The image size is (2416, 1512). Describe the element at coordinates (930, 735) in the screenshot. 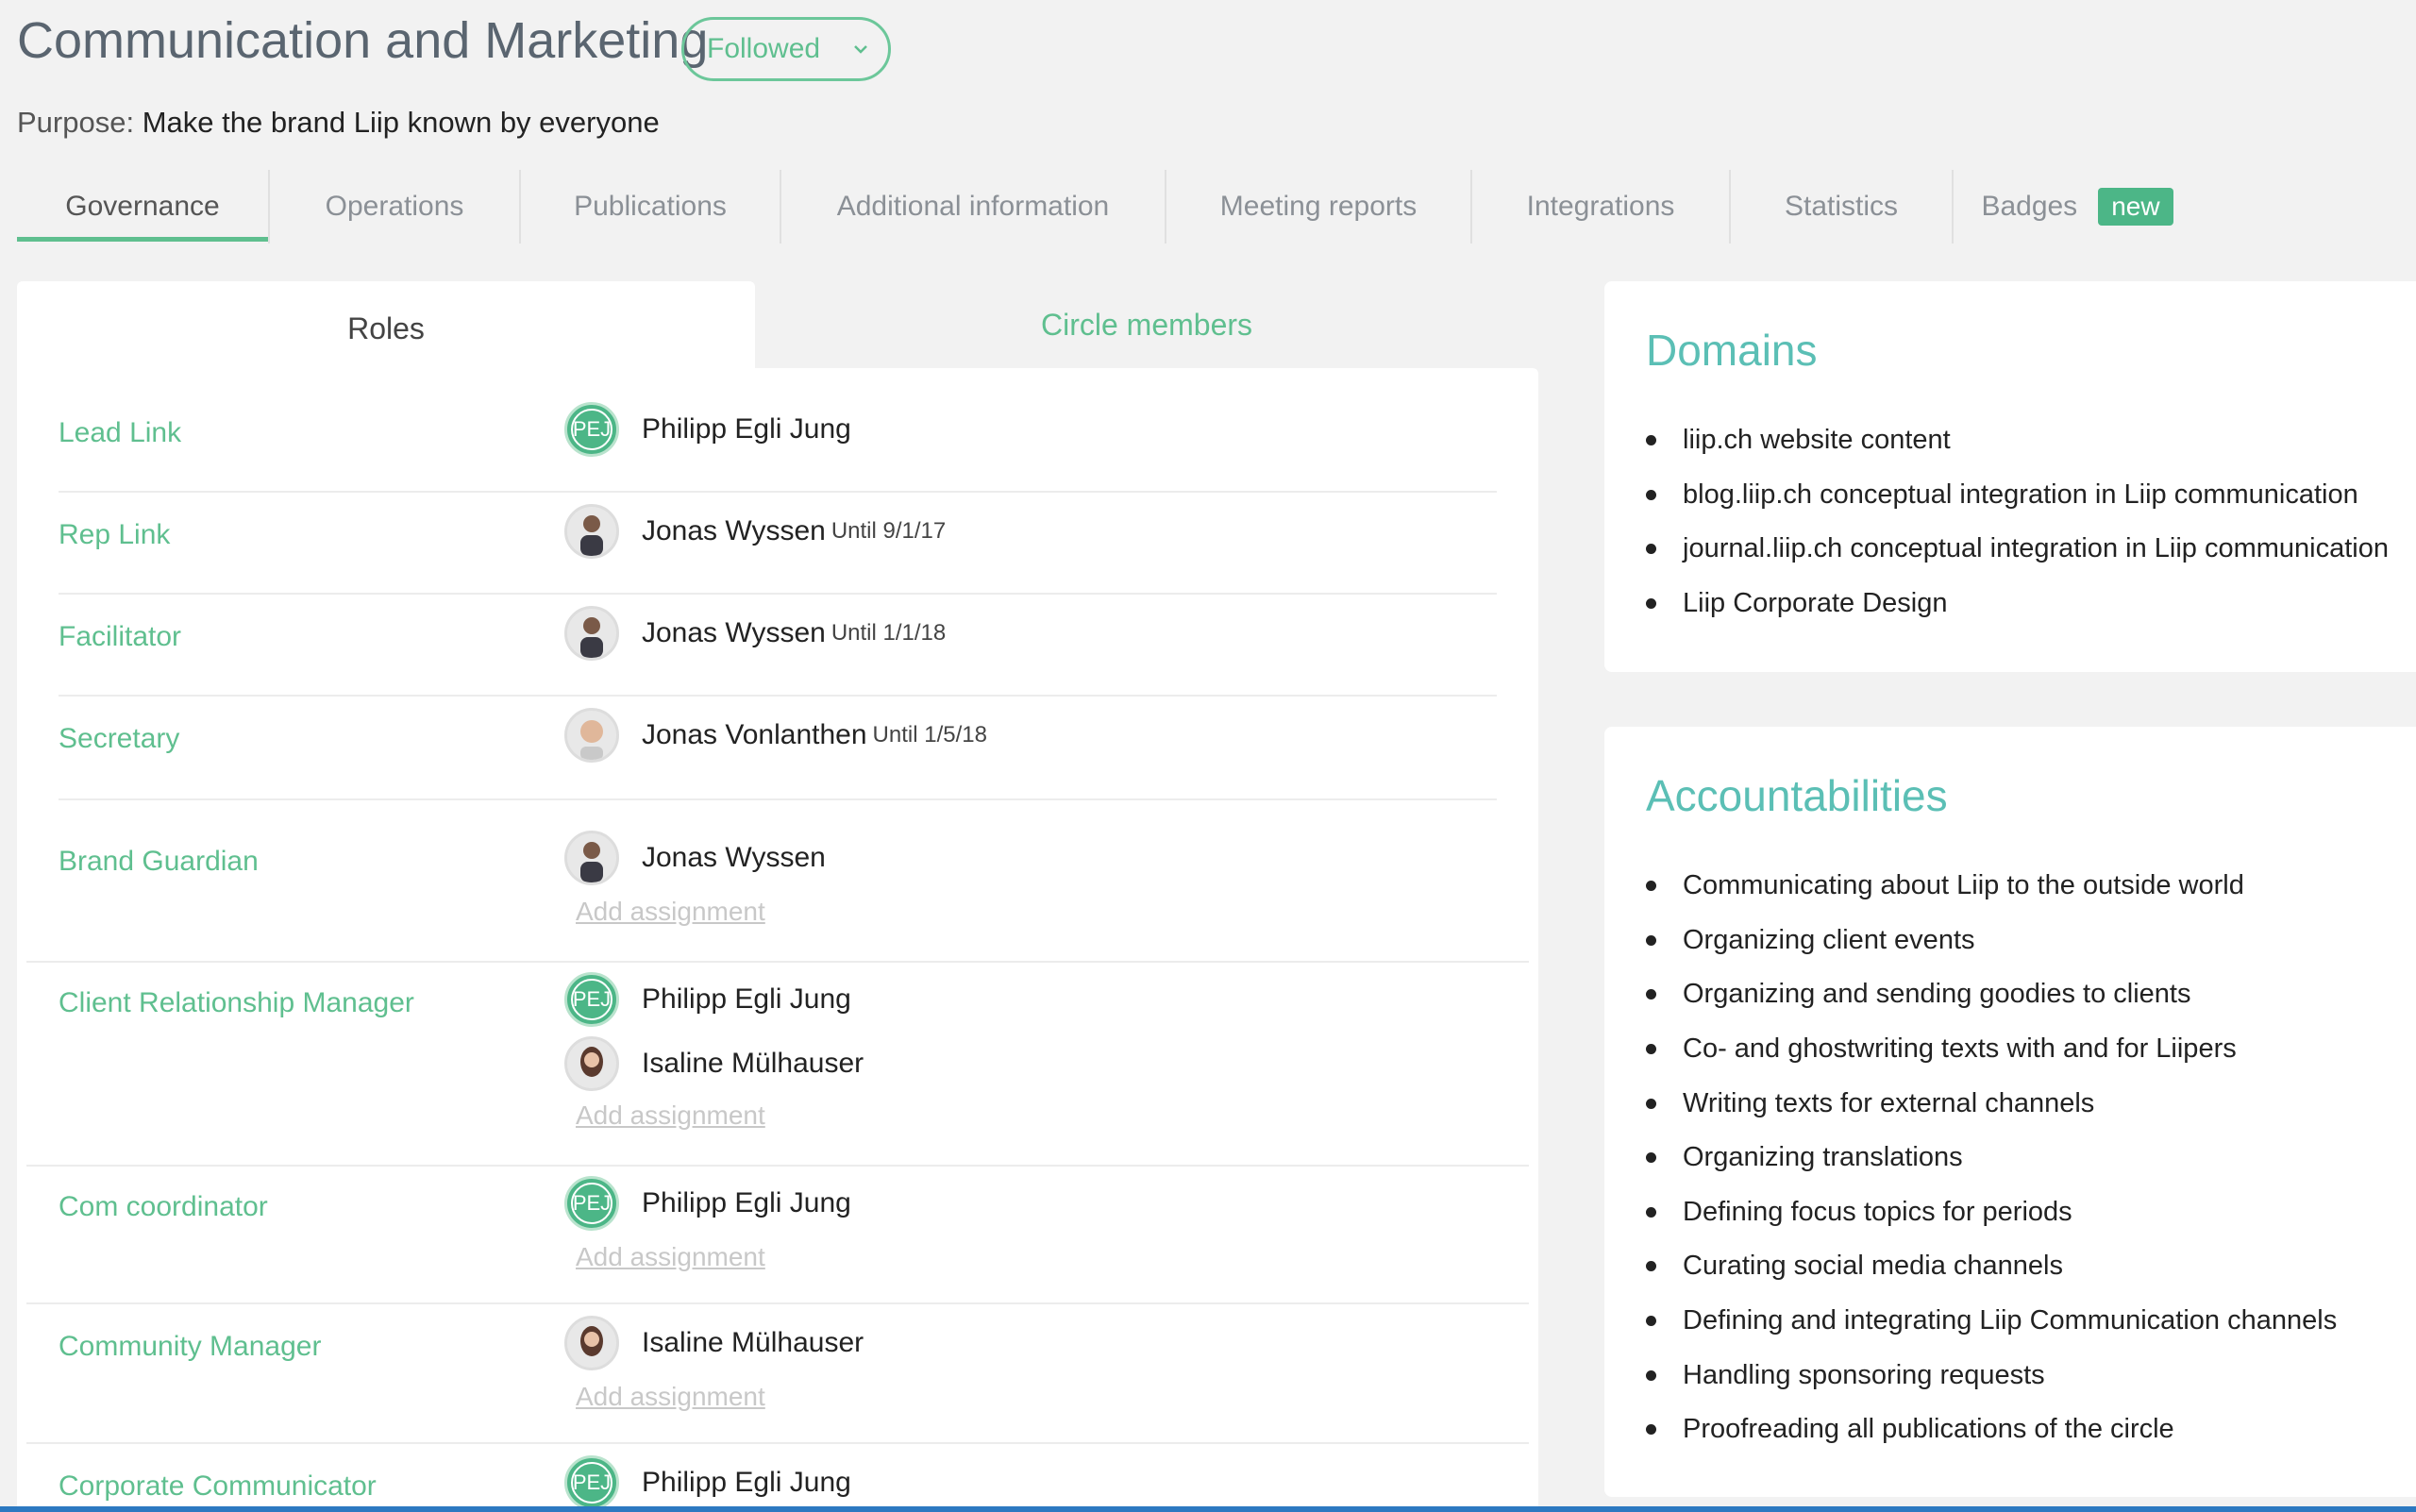

I see `assignment-until: Until 1/5/18` at that location.